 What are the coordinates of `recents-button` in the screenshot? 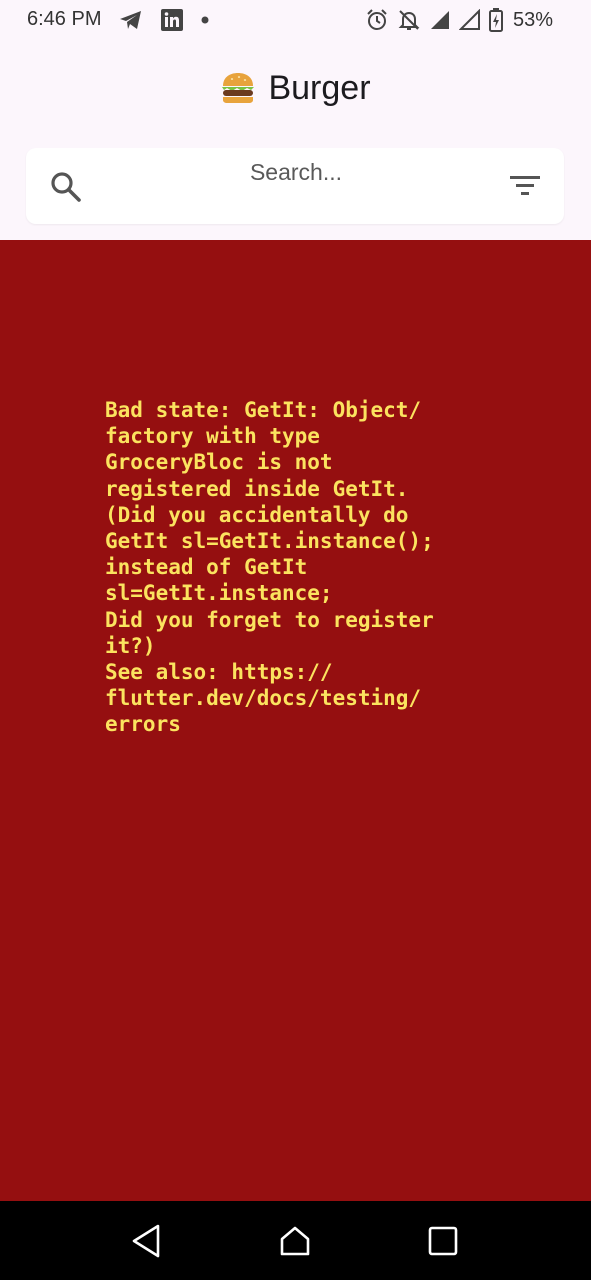 It's located at (443, 1241).